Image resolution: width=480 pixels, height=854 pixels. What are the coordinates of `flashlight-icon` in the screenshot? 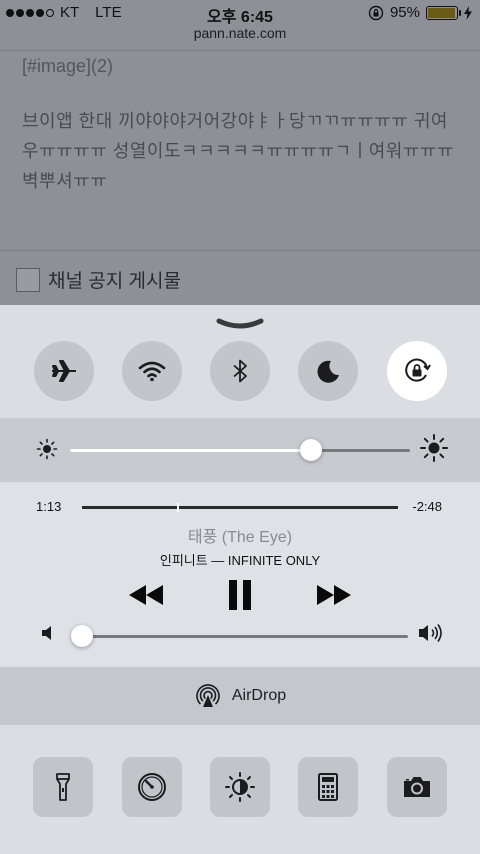 It's located at (63, 787).